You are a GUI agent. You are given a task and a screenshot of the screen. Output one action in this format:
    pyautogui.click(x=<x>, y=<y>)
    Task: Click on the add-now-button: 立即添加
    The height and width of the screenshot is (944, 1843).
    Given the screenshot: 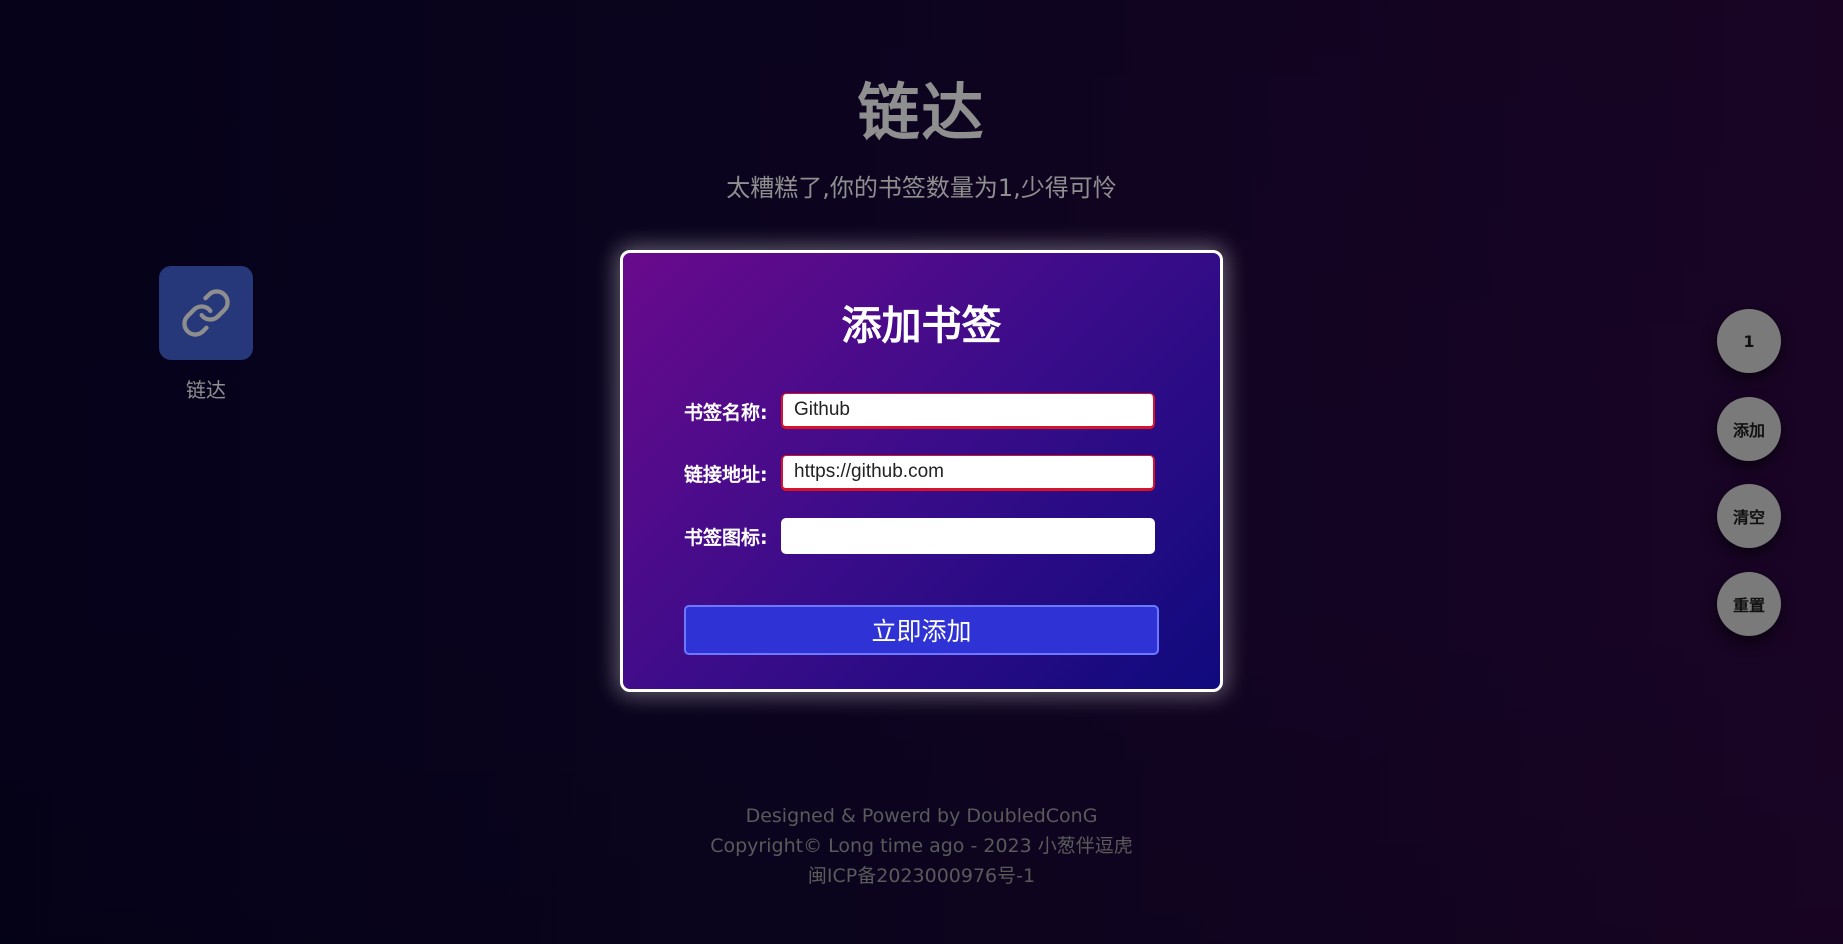 What is the action you would take?
    pyautogui.click(x=921, y=630)
    